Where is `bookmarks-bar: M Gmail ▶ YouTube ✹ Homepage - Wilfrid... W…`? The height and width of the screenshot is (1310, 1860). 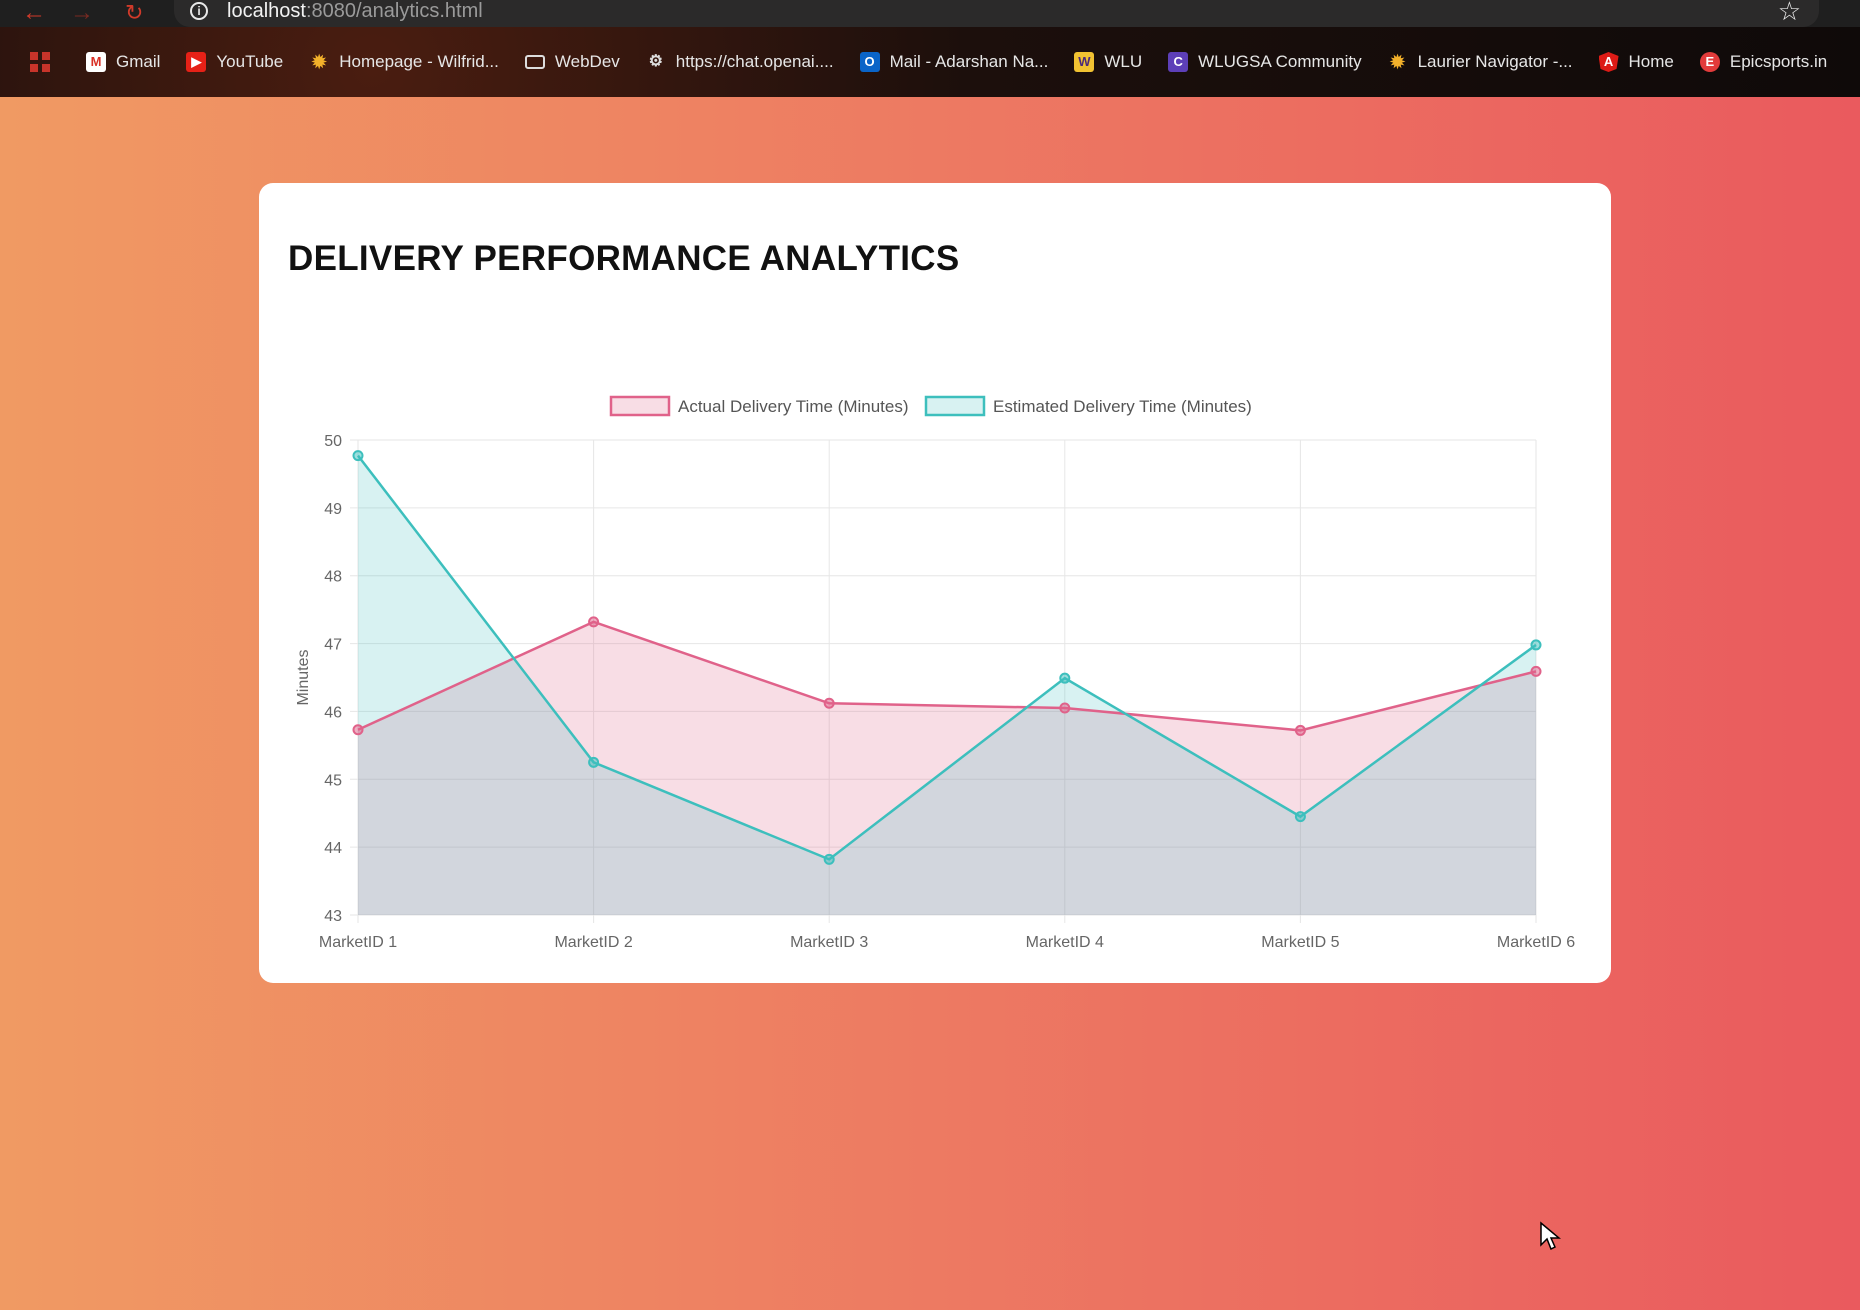
bookmarks-bar: M Gmail ▶ YouTube ✹ Homepage - Wilfrid... W… is located at coordinates (930, 62).